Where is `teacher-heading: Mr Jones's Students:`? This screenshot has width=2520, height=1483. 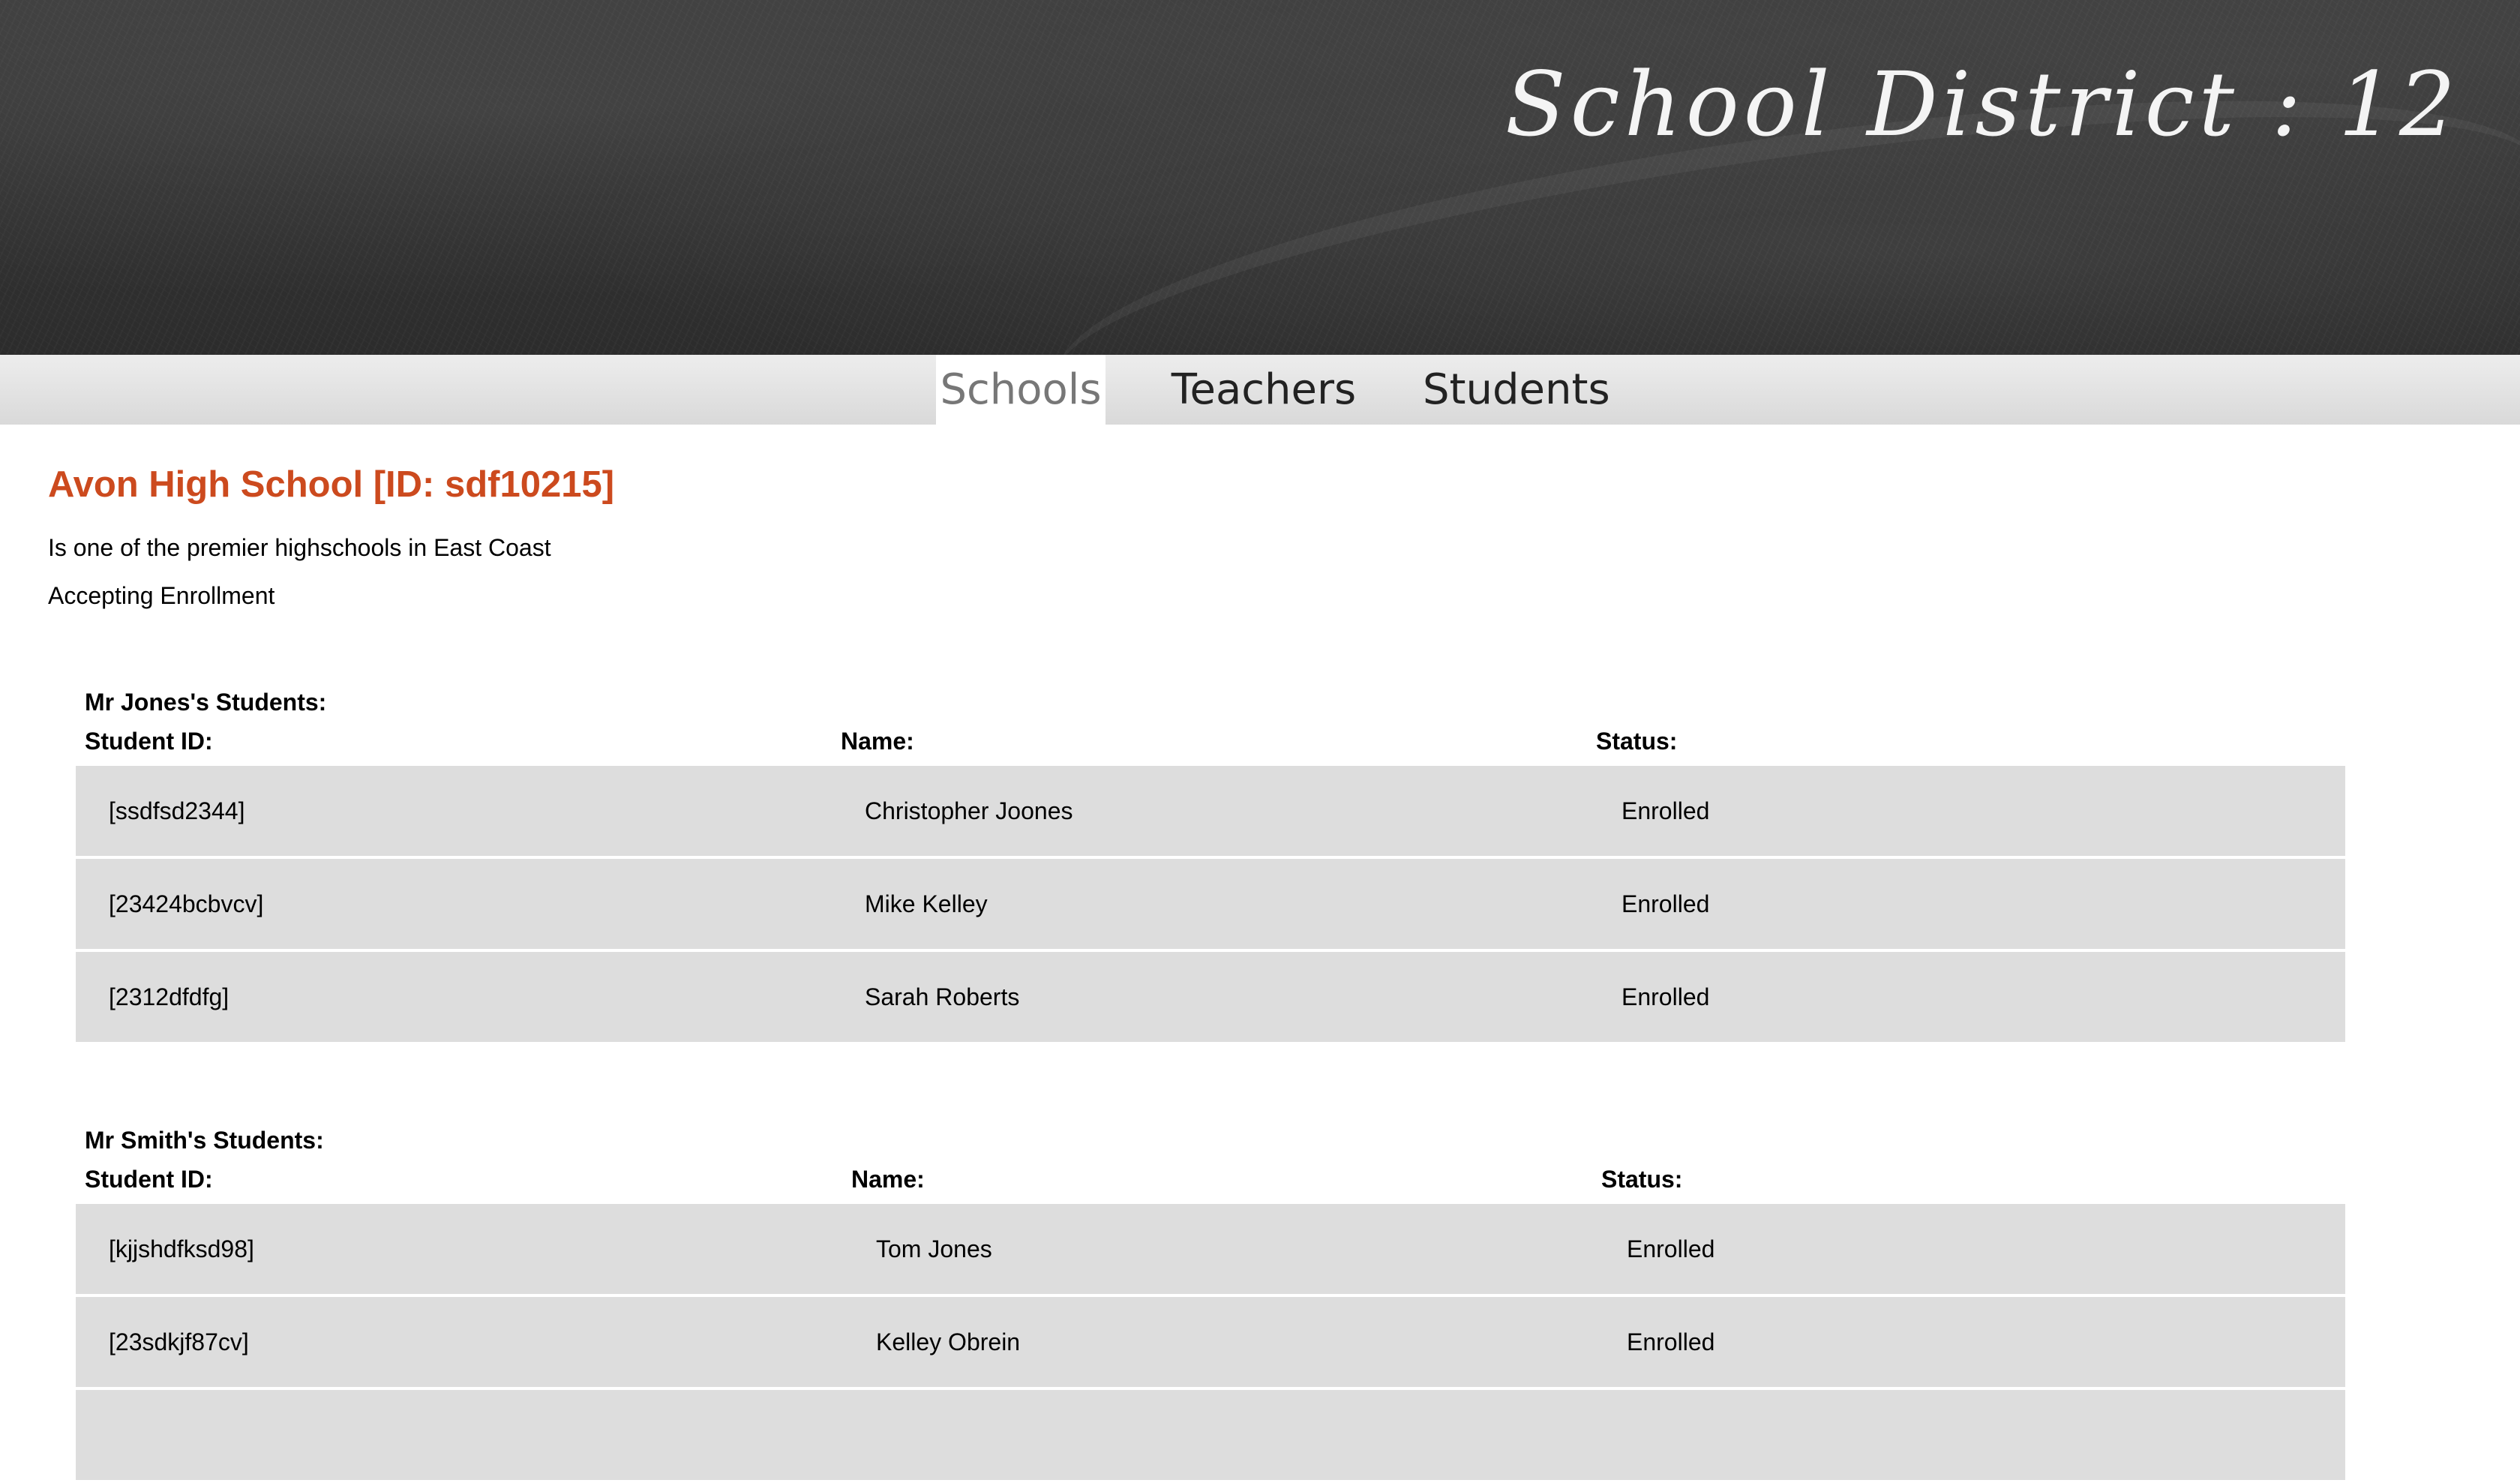 teacher-heading: Mr Jones's Students: is located at coordinates (206, 702).